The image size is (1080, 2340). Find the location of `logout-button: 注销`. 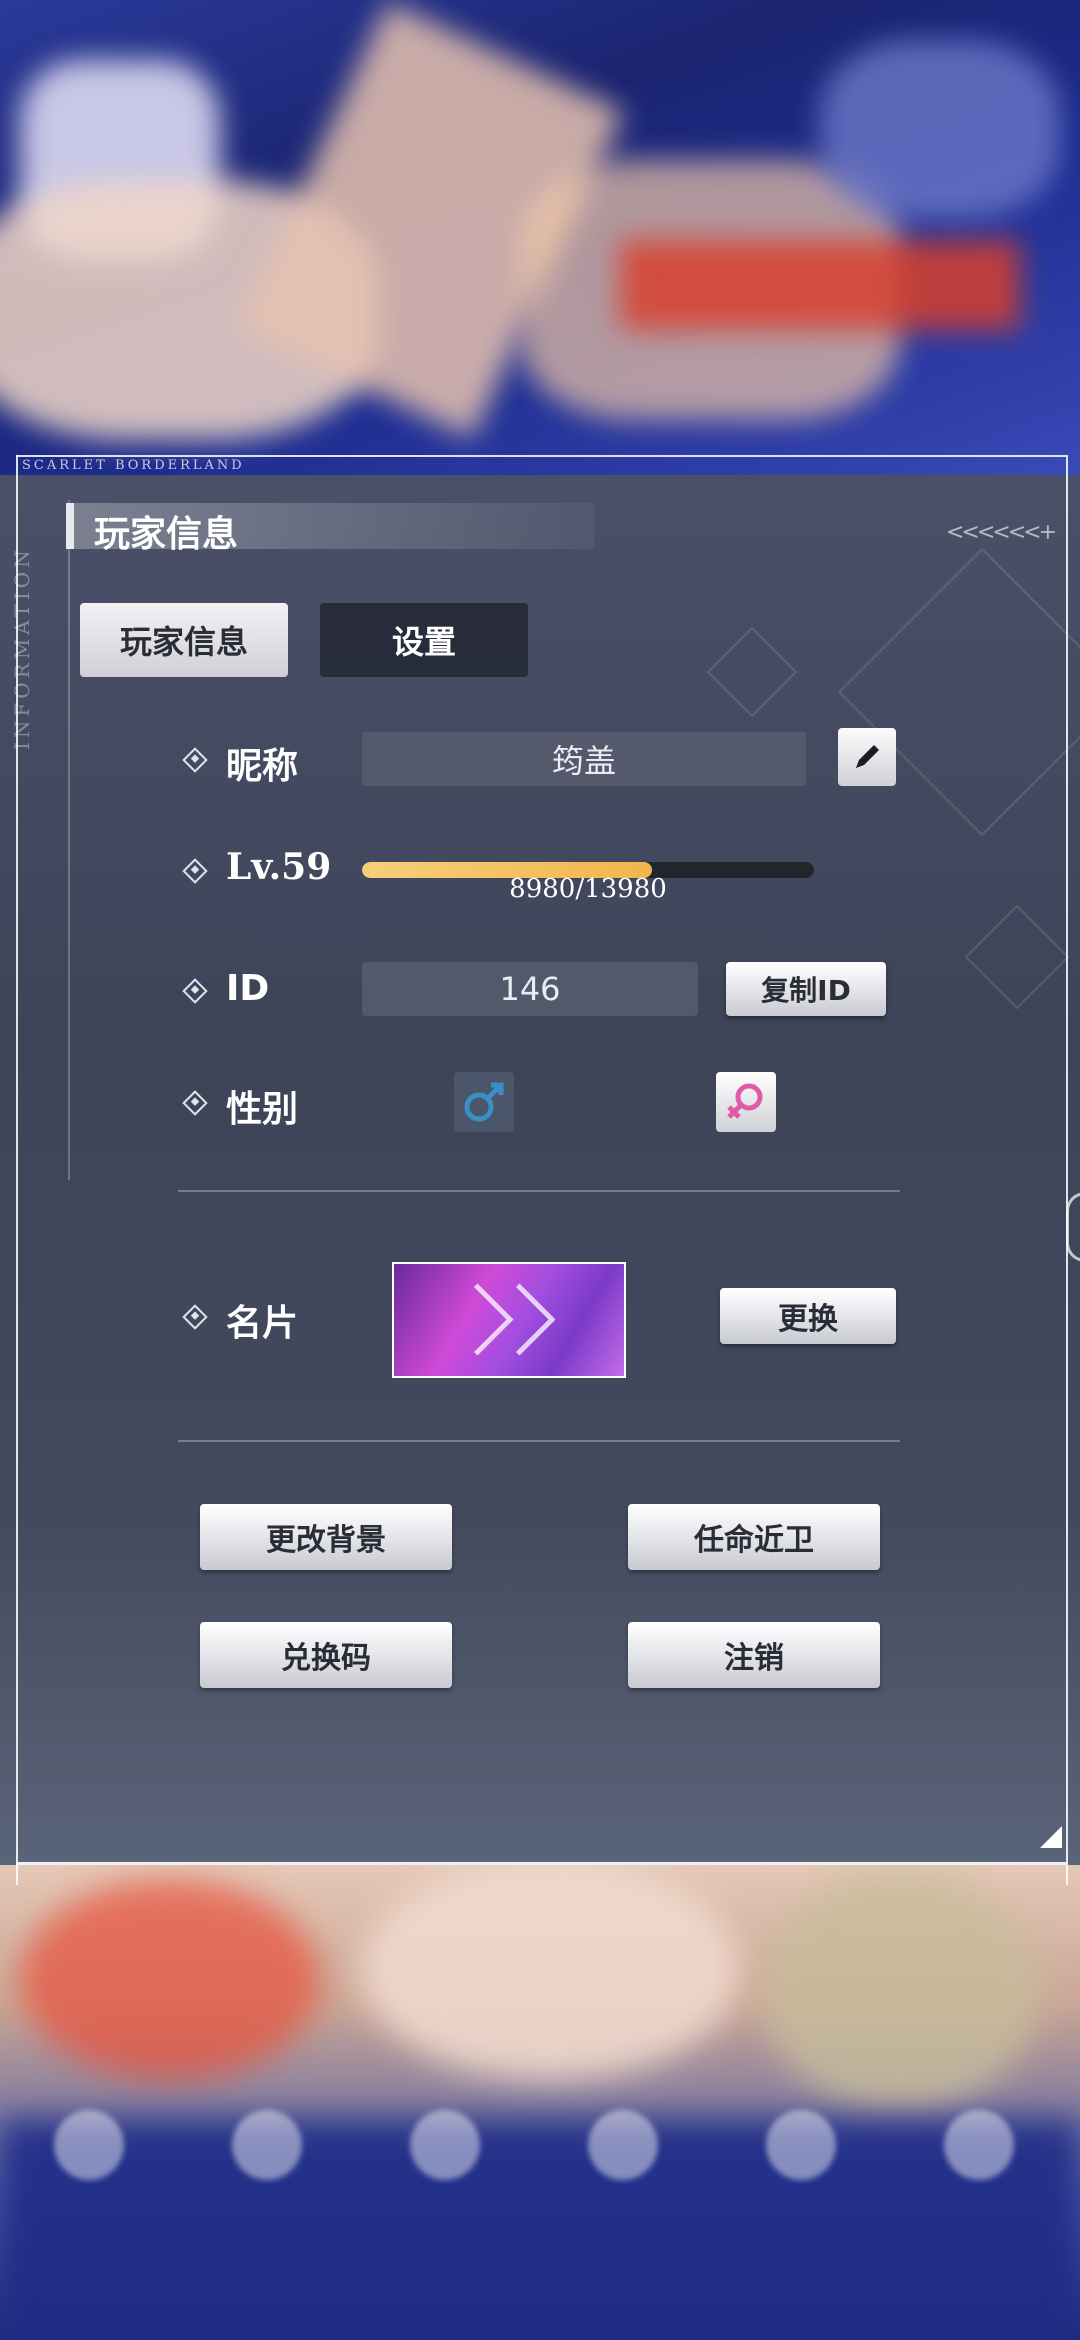

logout-button: 注销 is located at coordinates (754, 1655).